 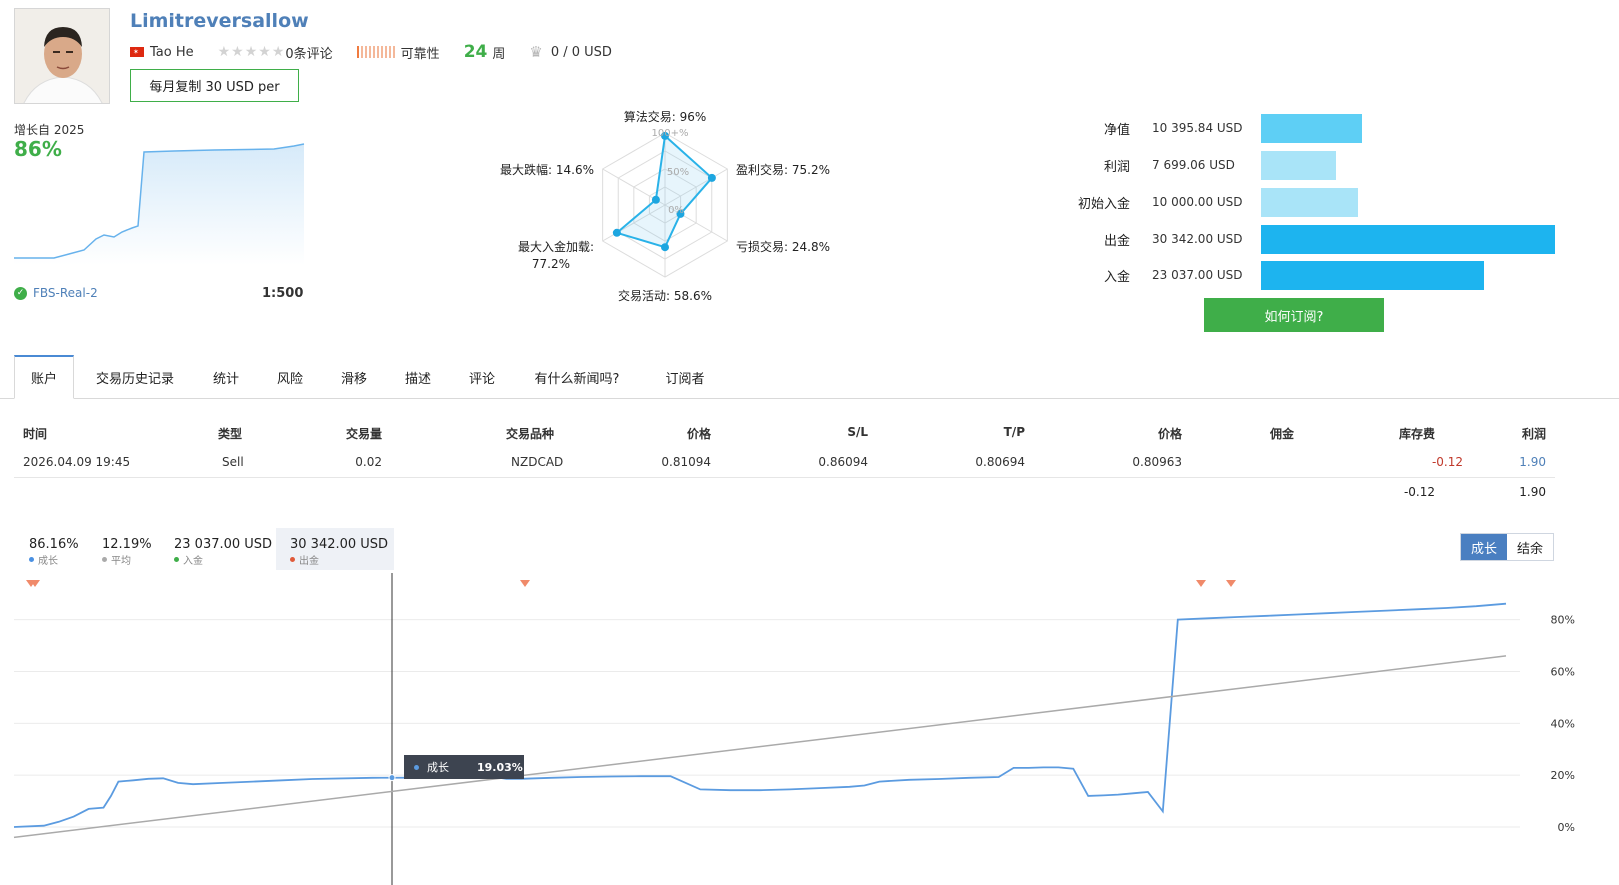 I want to click on stat-value: 10 000.00 USD, so click(x=1197, y=202).